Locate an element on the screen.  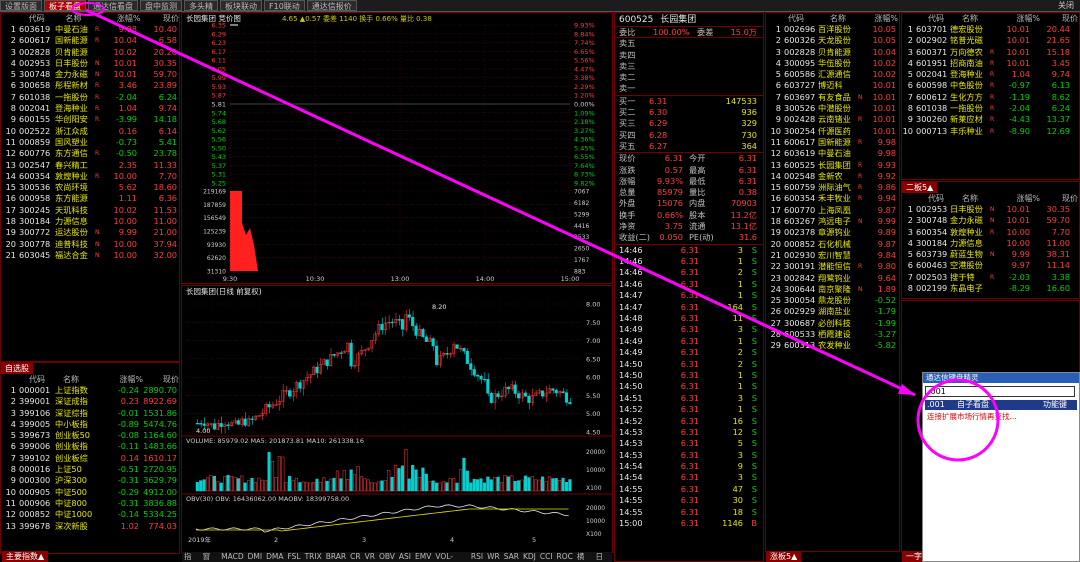
table-row: 5 002041 登海种业 R 1.04 9.74 is located at coordinates (990, 74).